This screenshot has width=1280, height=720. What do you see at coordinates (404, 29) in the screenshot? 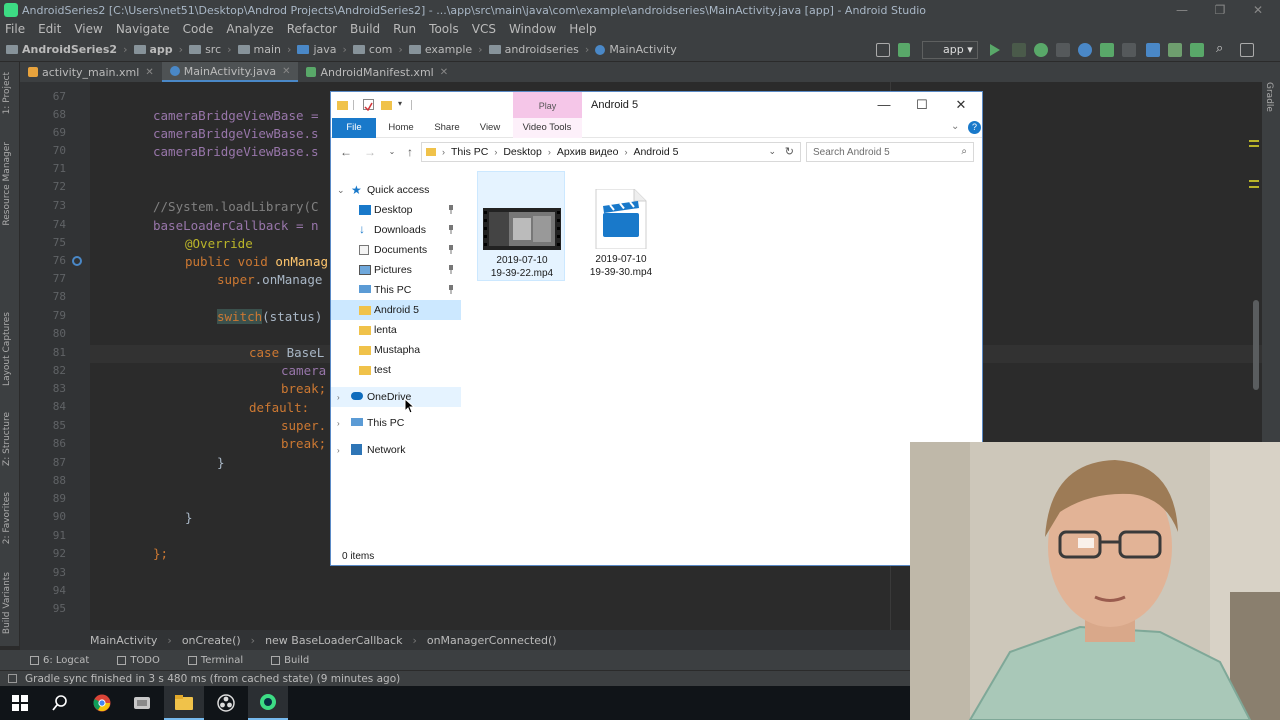
I see `menu-run: Run` at bounding box center [404, 29].